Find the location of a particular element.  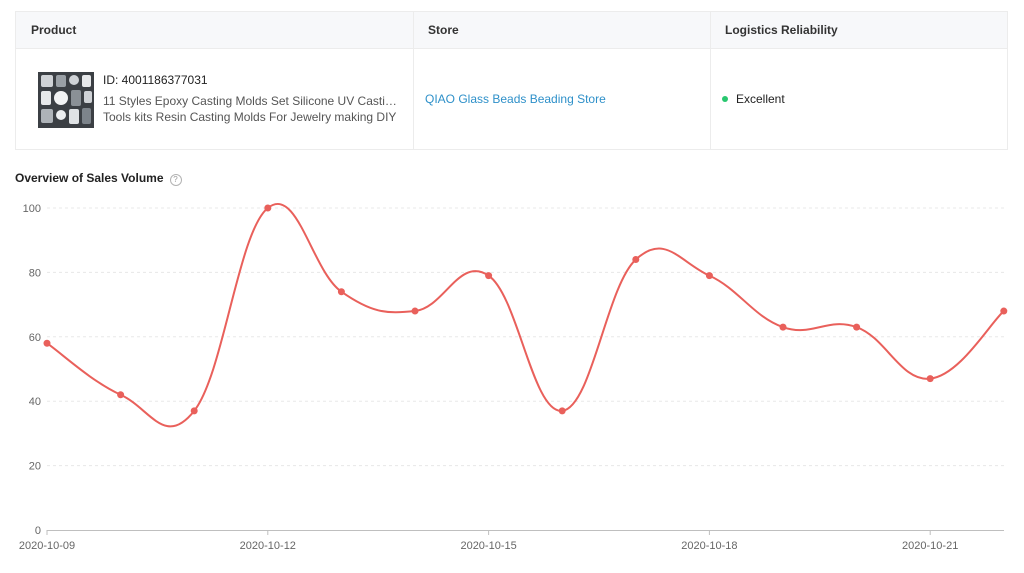

chart-title-text: Overview of Sales Volume is located at coordinates (89, 178).